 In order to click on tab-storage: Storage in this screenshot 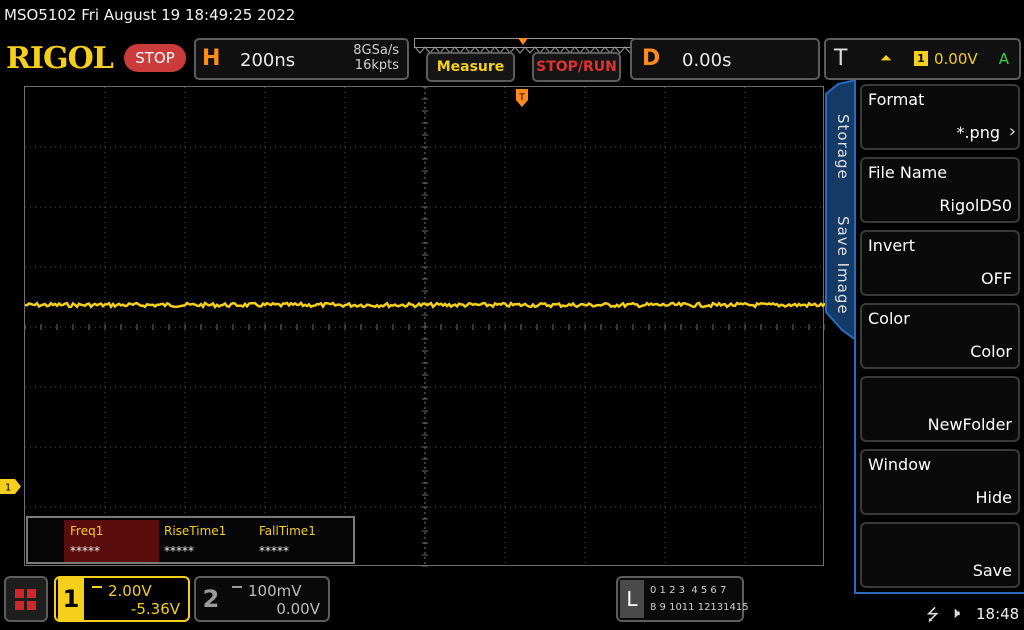, I will do `click(843, 147)`.